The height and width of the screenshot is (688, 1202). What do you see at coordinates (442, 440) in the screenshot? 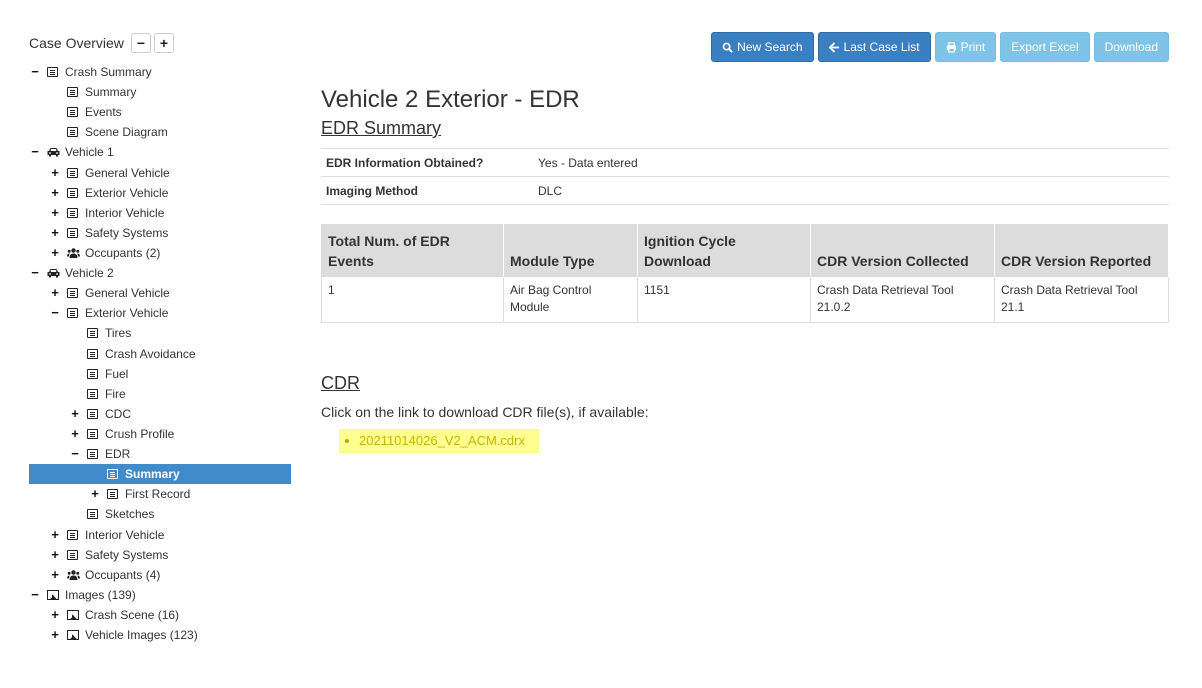
I see `cdr-file-link: 20211014026_V2_ACM.cdrx` at bounding box center [442, 440].